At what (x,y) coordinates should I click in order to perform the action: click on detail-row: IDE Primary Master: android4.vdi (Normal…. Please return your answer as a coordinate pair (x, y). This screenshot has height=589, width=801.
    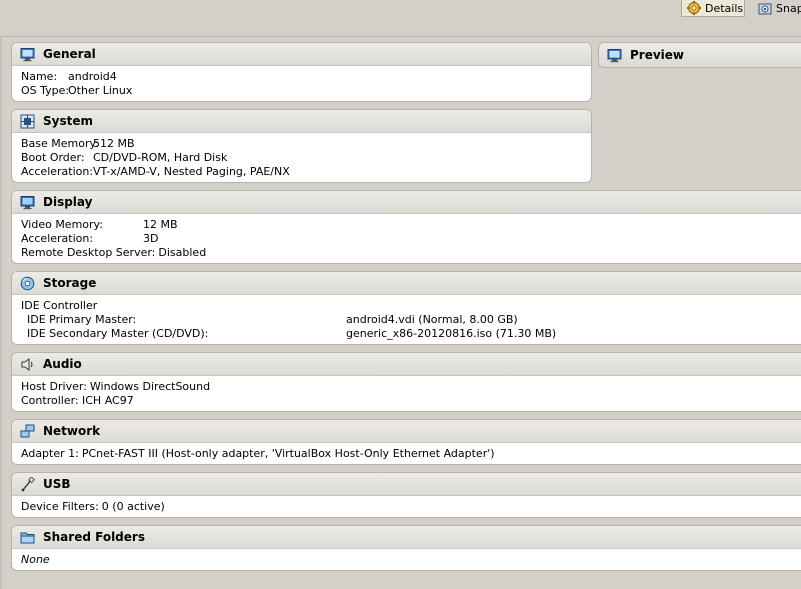
    Looking at the image, I should click on (411, 320).